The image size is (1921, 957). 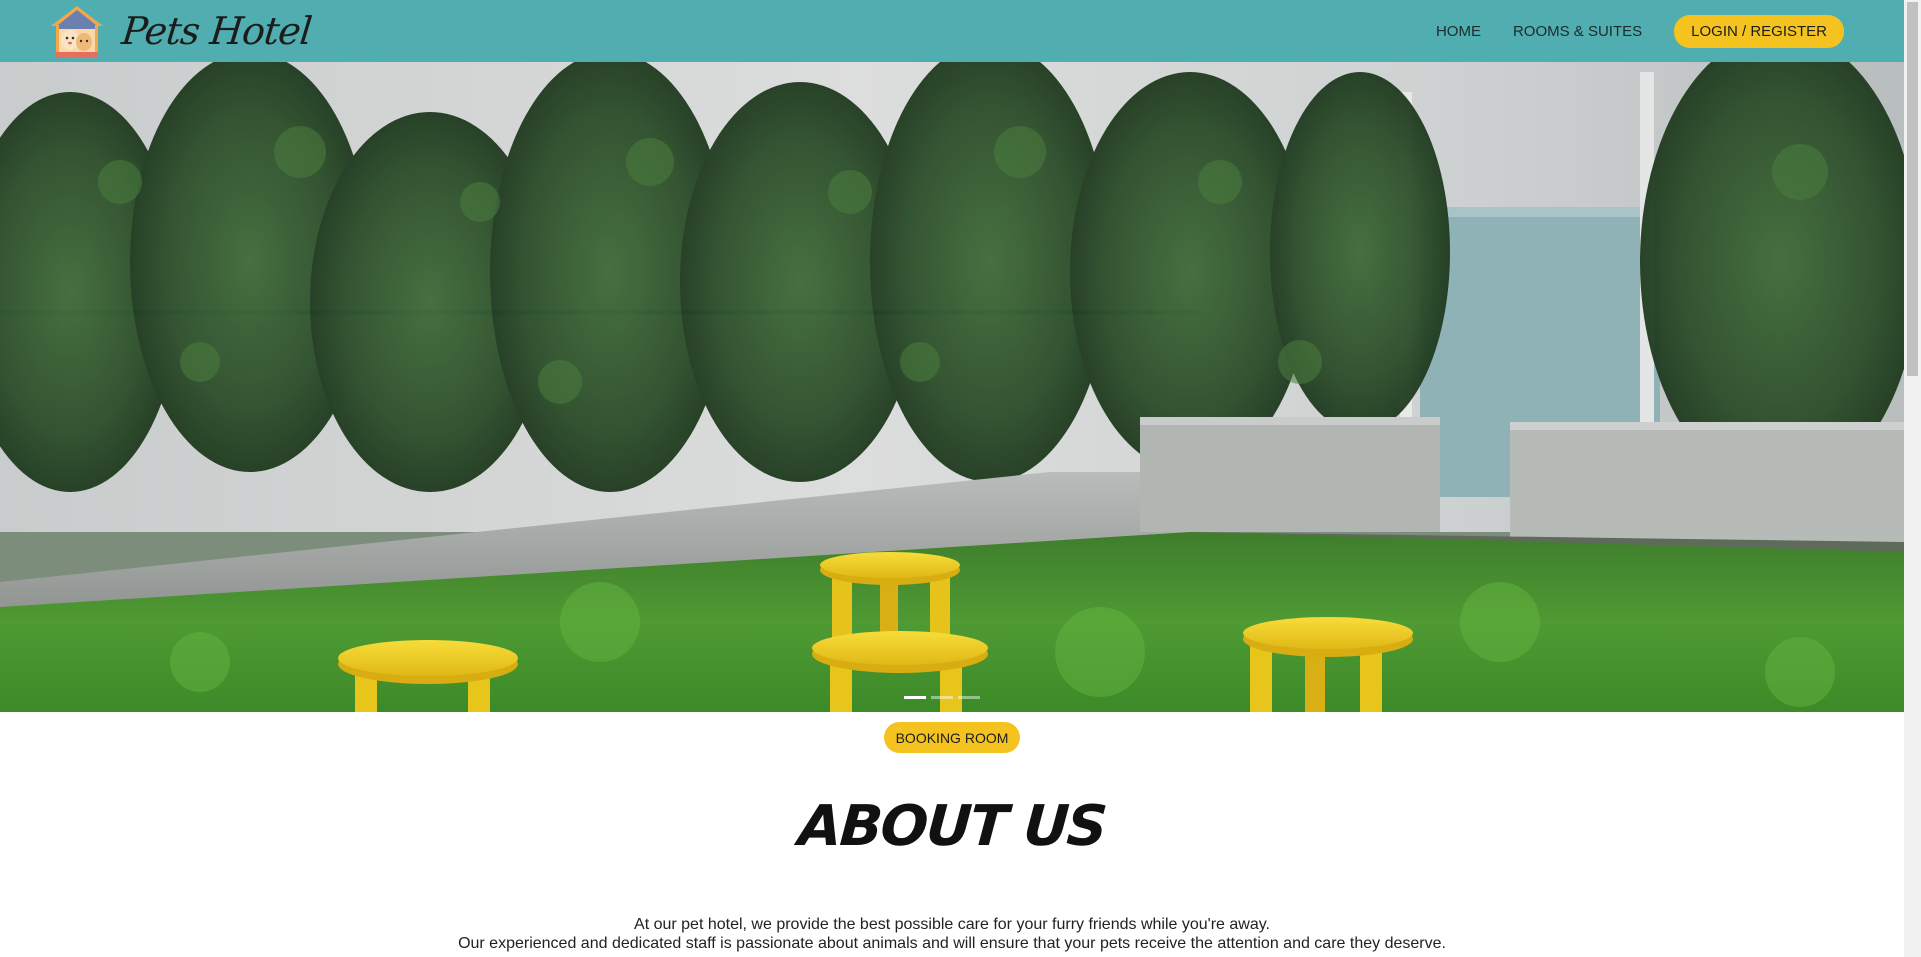 I want to click on nav-home-link: HOME, so click(x=1458, y=31).